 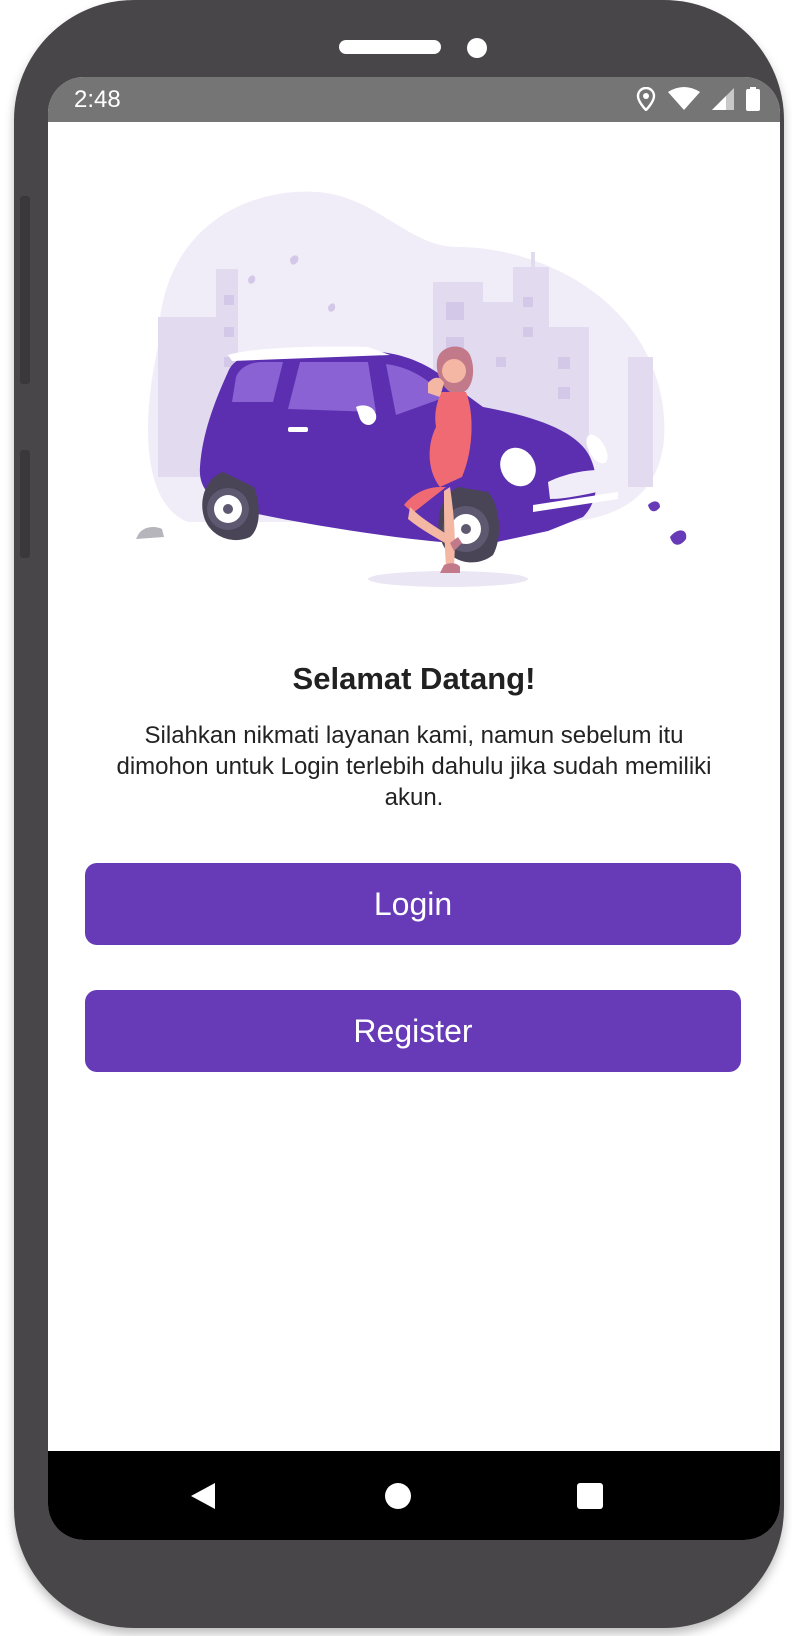 I want to click on power-button, so click(x=25, y=504).